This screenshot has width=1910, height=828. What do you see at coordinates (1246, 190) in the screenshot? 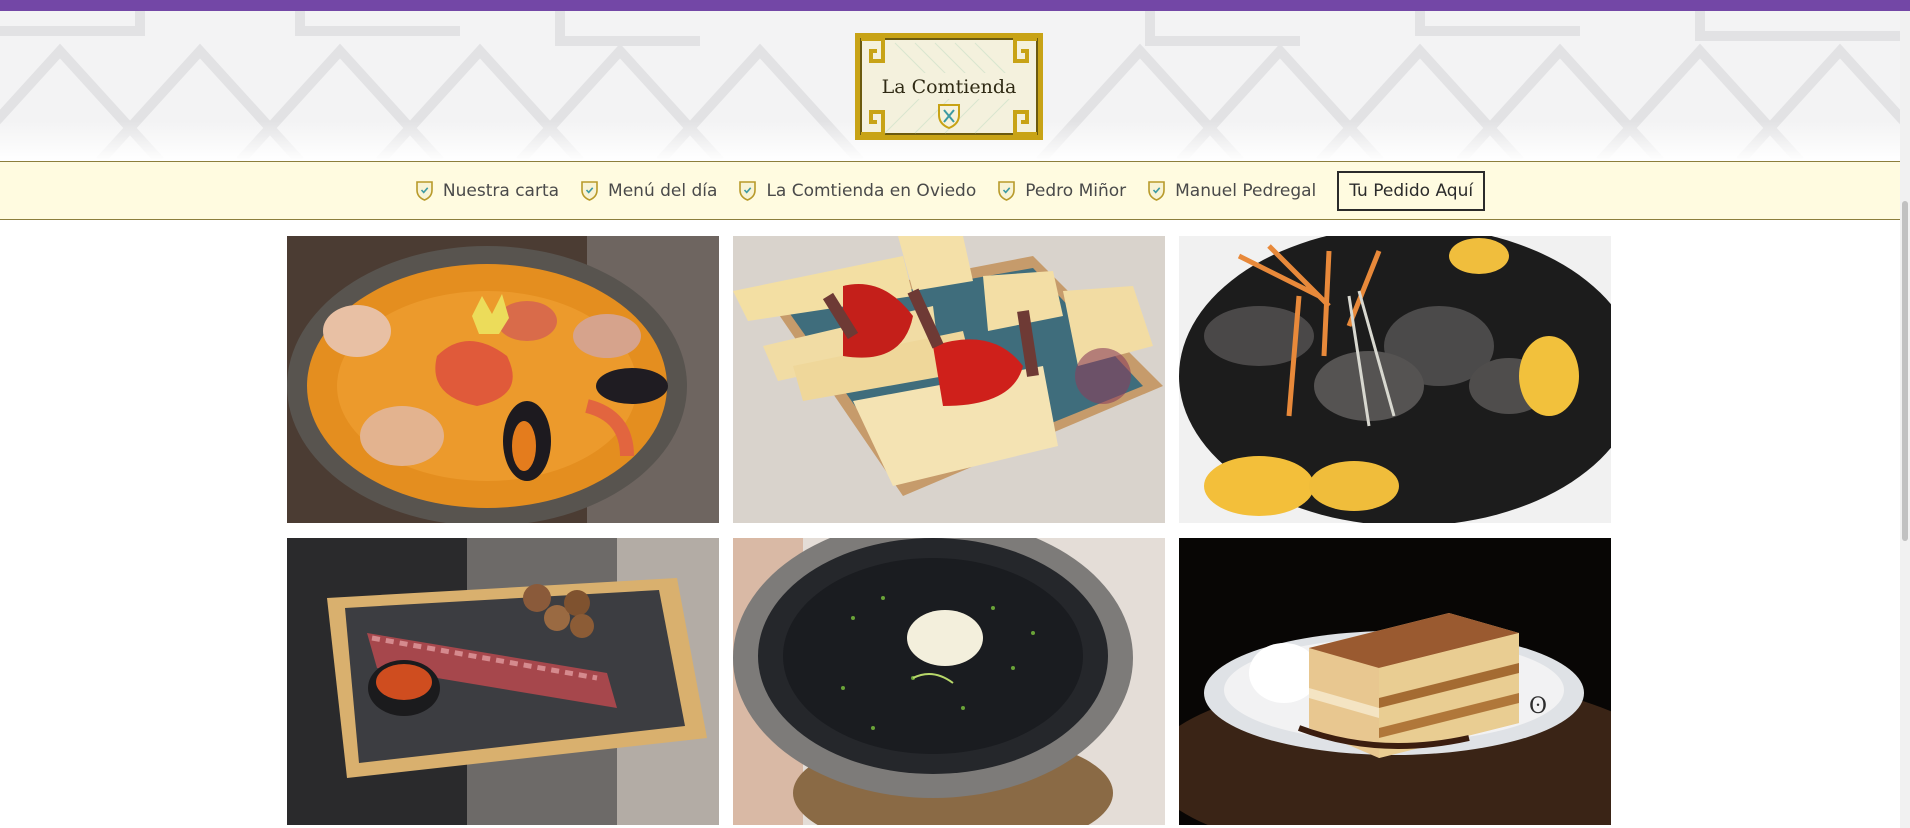
I see `nav-item-label: Manuel Pedregal` at bounding box center [1246, 190].